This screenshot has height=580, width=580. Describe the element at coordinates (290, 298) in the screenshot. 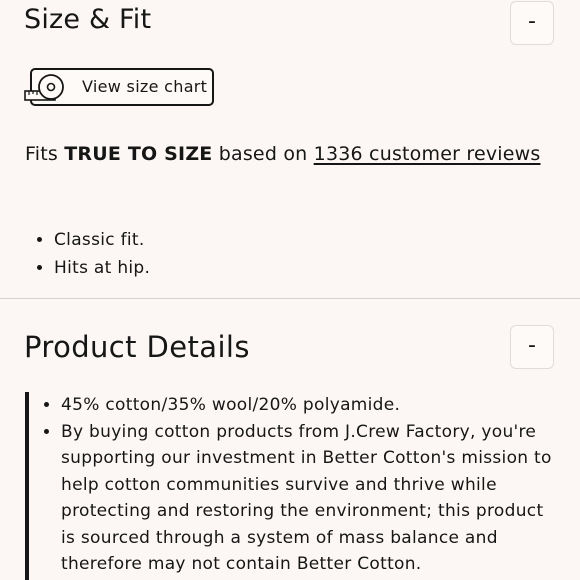

I see `section-divider` at that location.